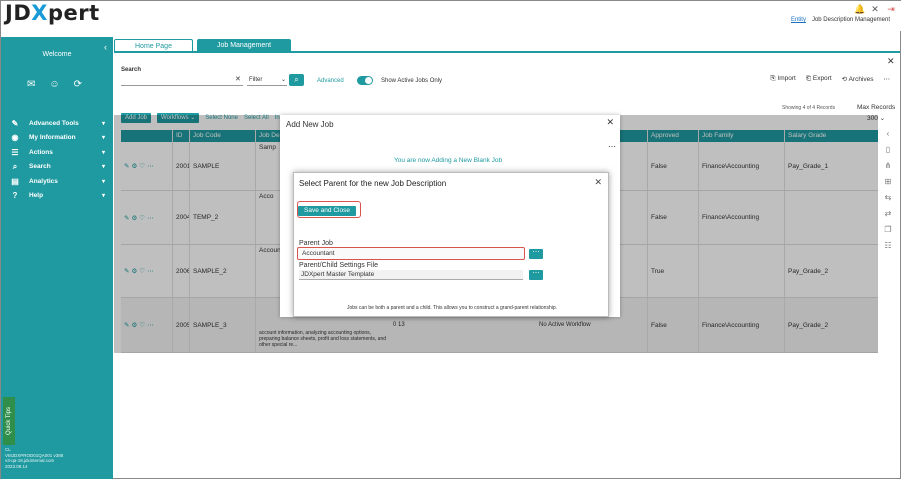  What do you see at coordinates (798, 20) in the screenshot?
I see `entity-link: Entity` at bounding box center [798, 20].